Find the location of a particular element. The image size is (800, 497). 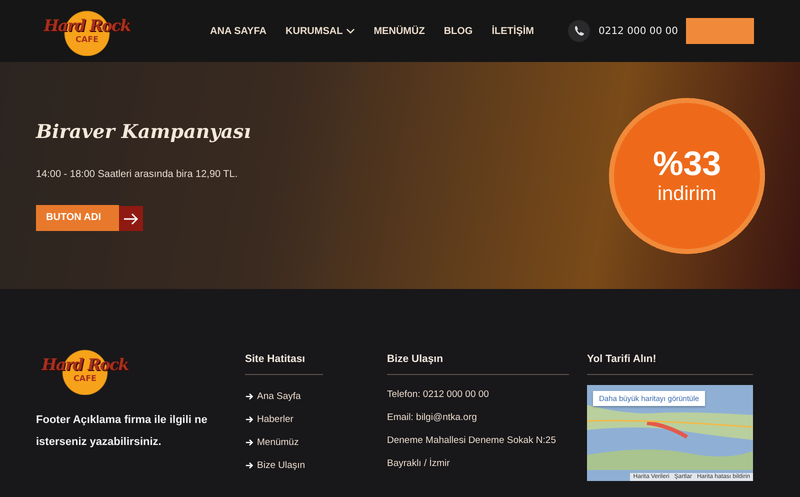

nav-link: MENÜMÜZ is located at coordinates (399, 31).